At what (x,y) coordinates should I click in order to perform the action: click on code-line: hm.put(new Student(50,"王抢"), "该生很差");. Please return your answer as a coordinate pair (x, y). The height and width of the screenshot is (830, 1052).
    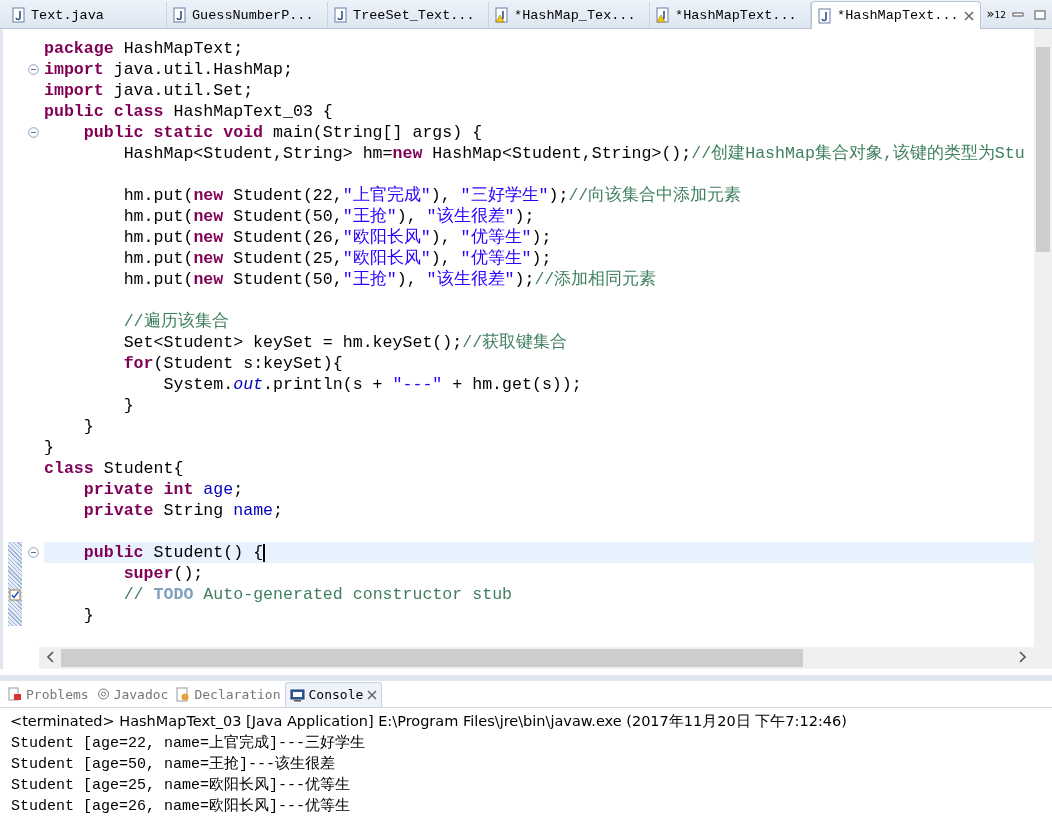
    Looking at the image, I should click on (329, 216).